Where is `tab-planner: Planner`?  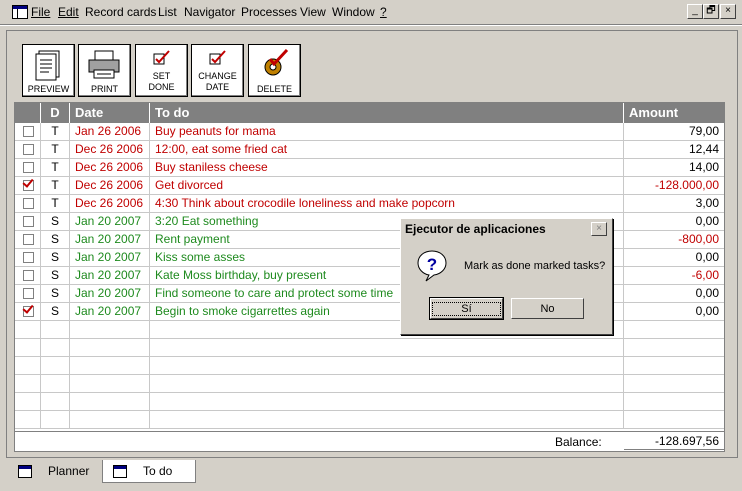
tab-planner: Planner is located at coordinates (55, 471).